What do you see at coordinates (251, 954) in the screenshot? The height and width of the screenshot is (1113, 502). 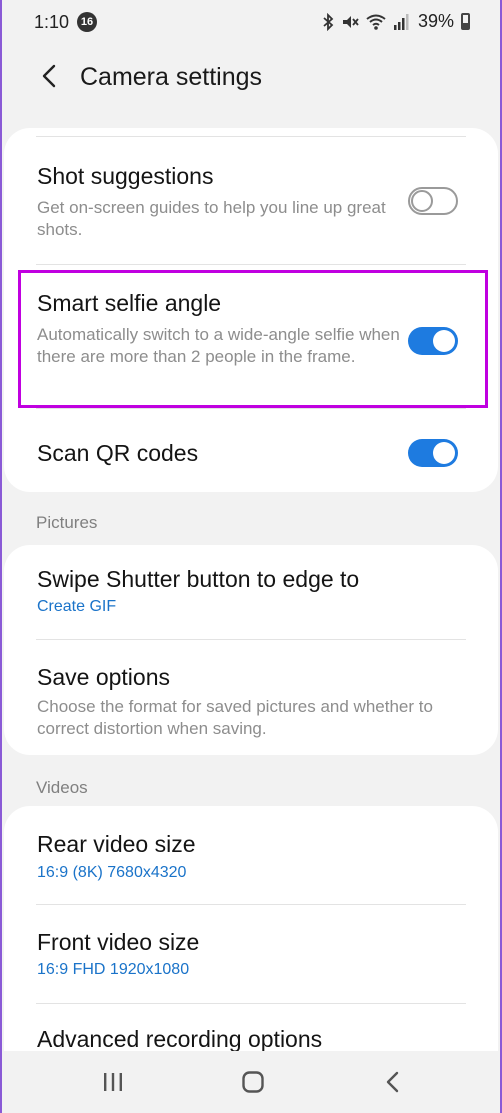 I see `setting-front-video-size: Front video size 16:9 FHD 1920x1080` at bounding box center [251, 954].